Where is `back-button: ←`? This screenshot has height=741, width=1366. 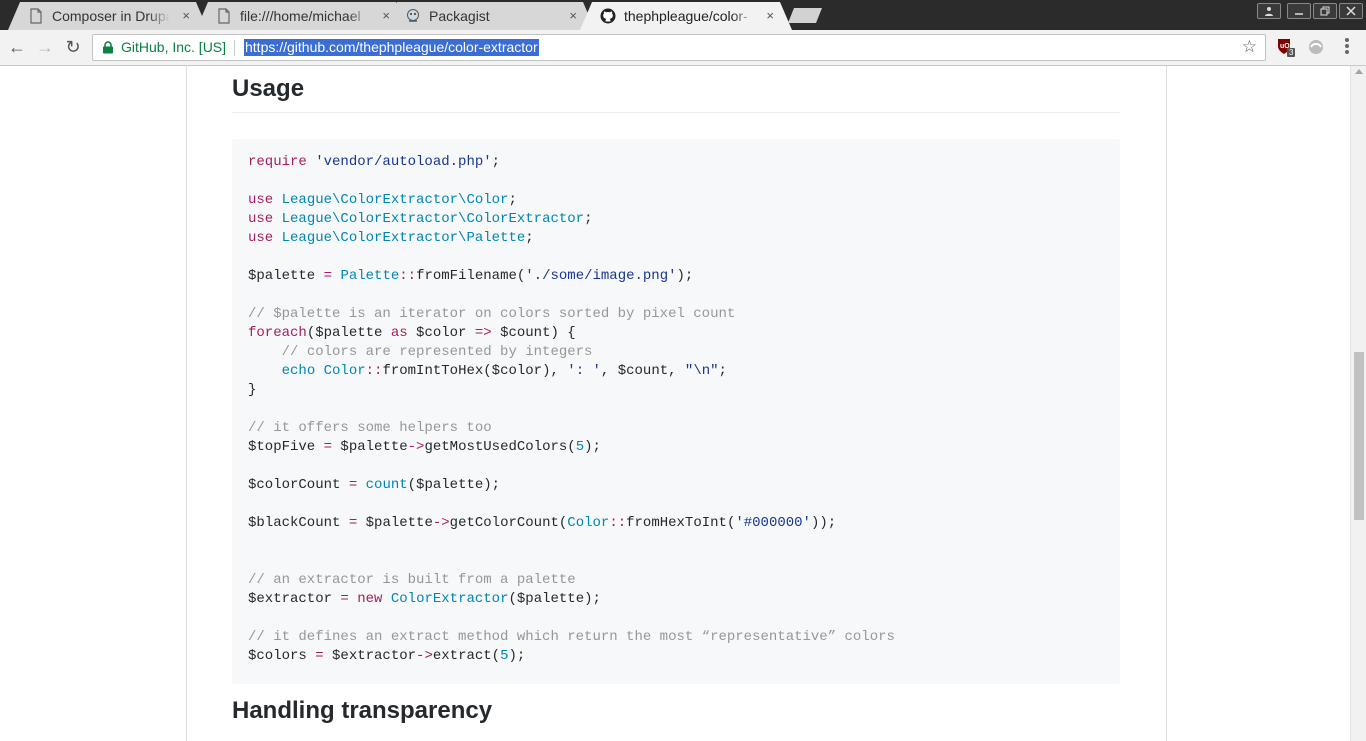 back-button: ← is located at coordinates (17, 47).